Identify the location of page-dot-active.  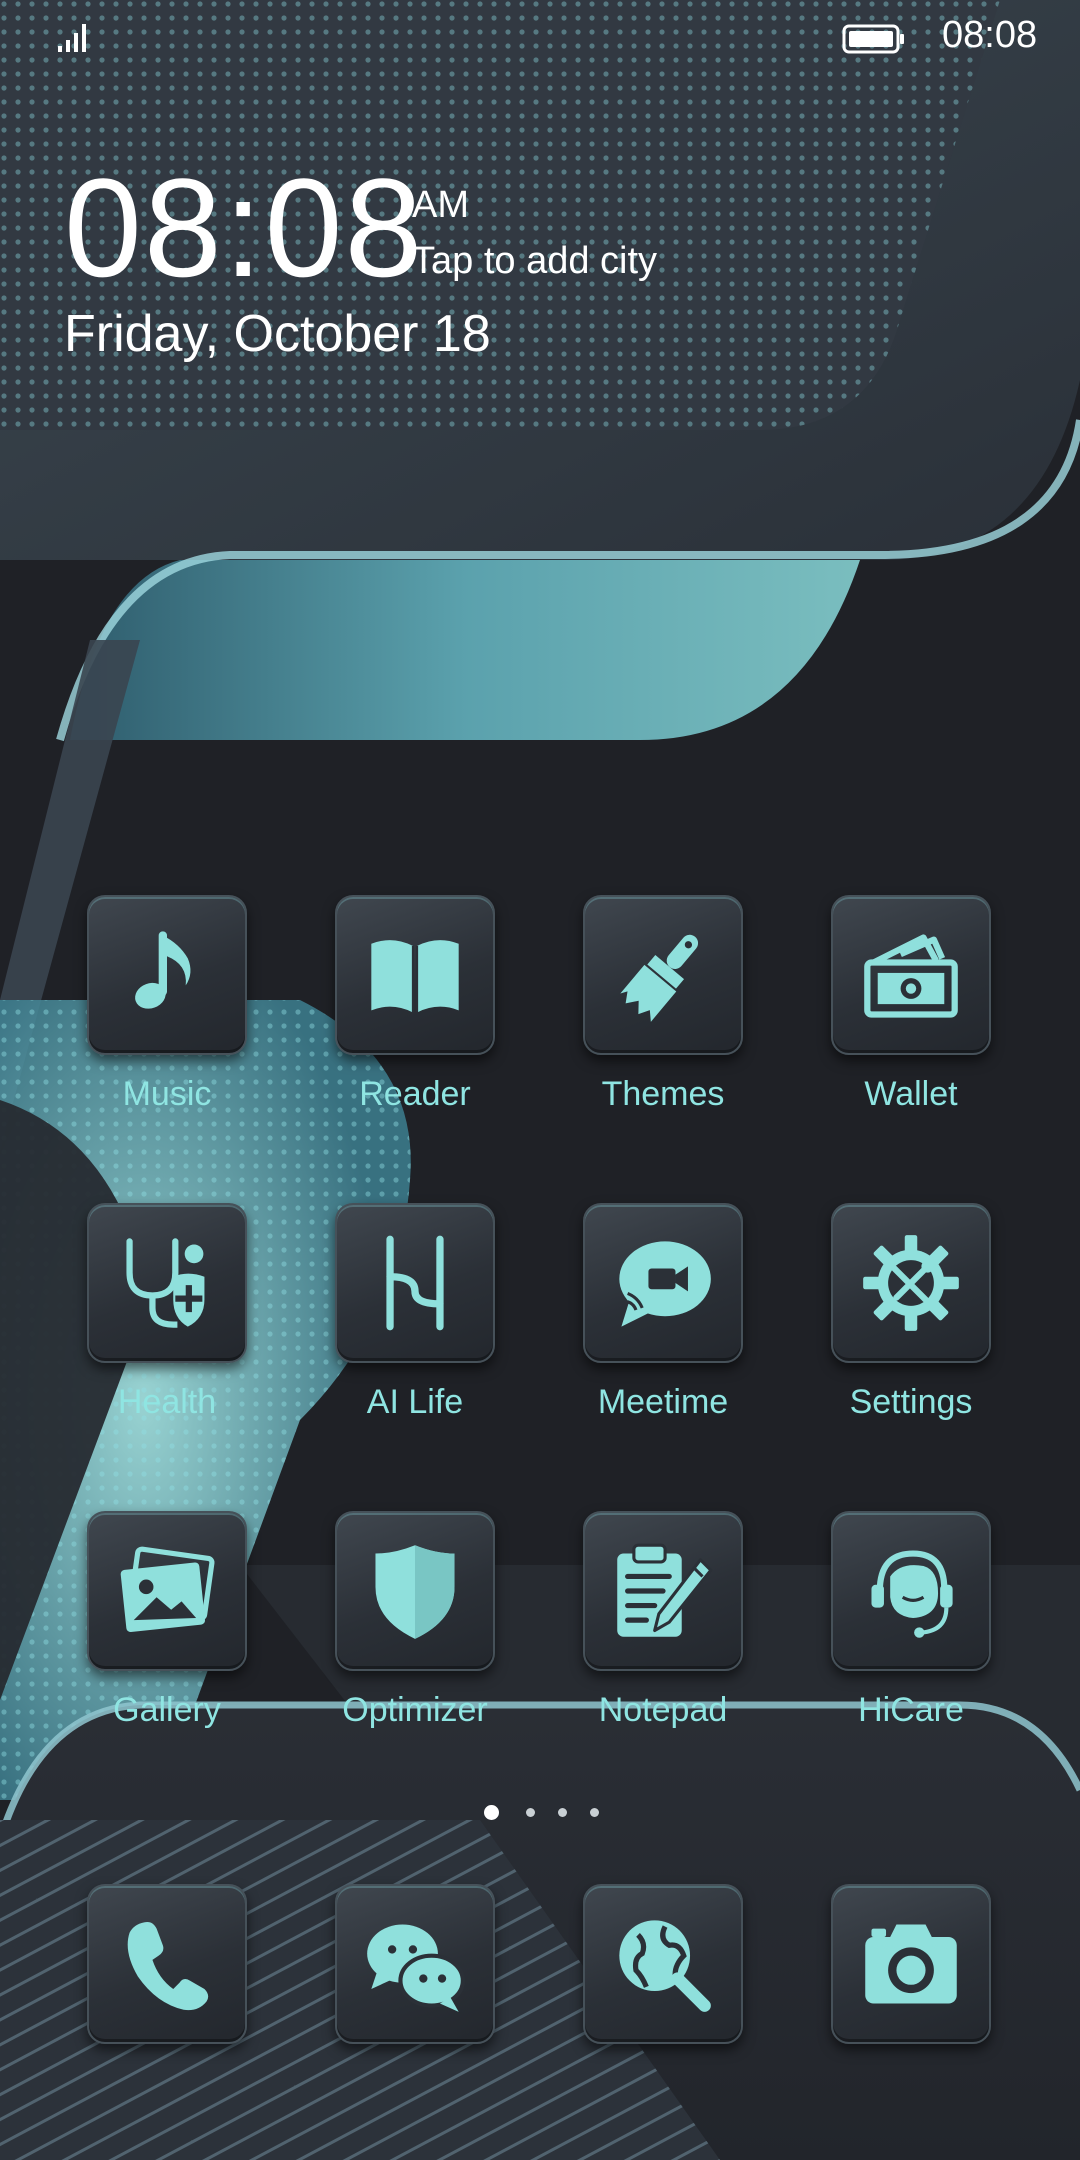
(491, 1812).